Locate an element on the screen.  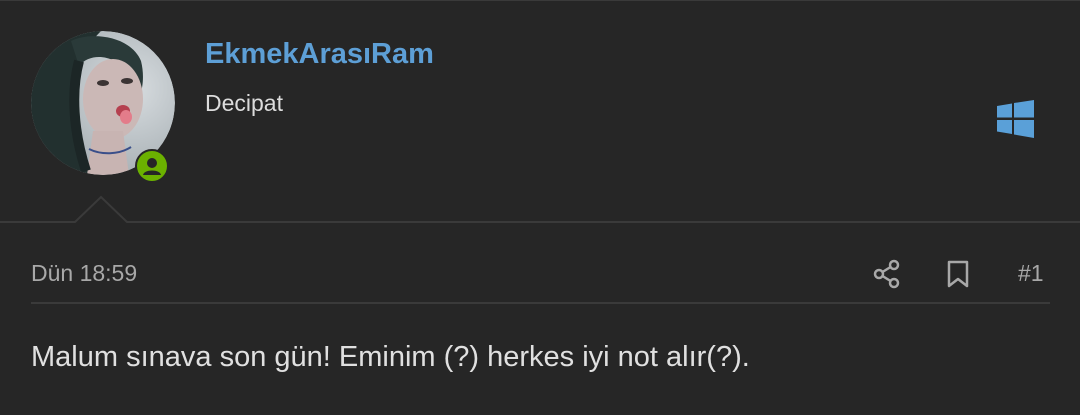
meta-divider is located at coordinates (540, 303).